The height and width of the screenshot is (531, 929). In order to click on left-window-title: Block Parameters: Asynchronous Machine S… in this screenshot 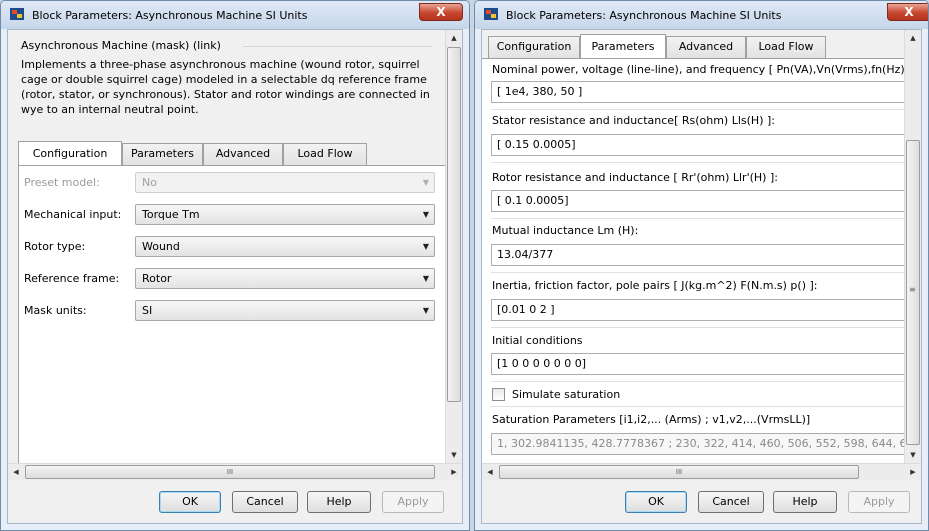, I will do `click(170, 15)`.